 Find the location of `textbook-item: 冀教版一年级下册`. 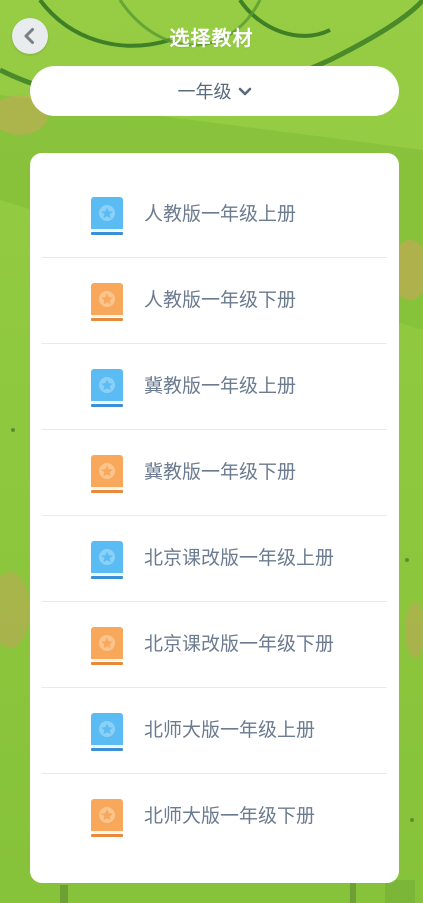

textbook-item: 冀教版一年级下册 is located at coordinates (214, 472).